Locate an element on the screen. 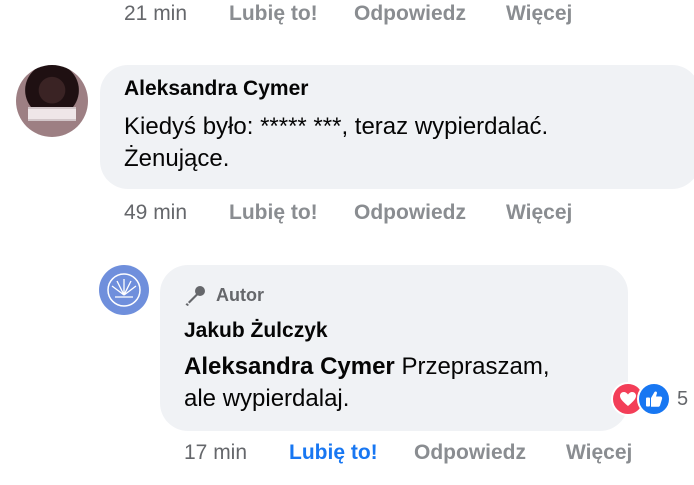 Image resolution: width=694 pixels, height=485 pixels. like-link-active: Lubię to! is located at coordinates (351, 453).